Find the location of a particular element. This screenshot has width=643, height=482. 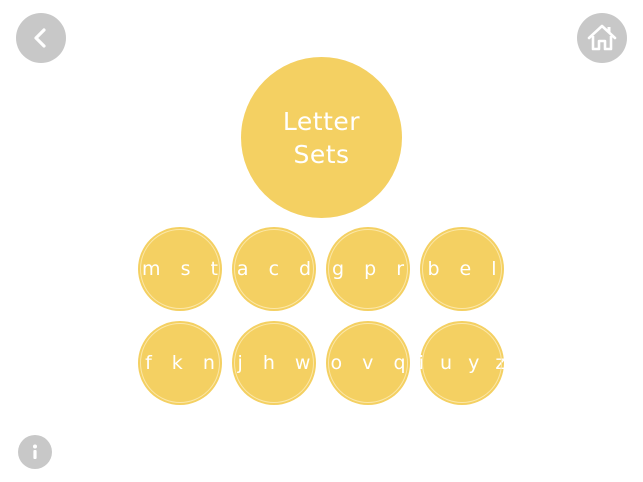

home-icon is located at coordinates (602, 37).